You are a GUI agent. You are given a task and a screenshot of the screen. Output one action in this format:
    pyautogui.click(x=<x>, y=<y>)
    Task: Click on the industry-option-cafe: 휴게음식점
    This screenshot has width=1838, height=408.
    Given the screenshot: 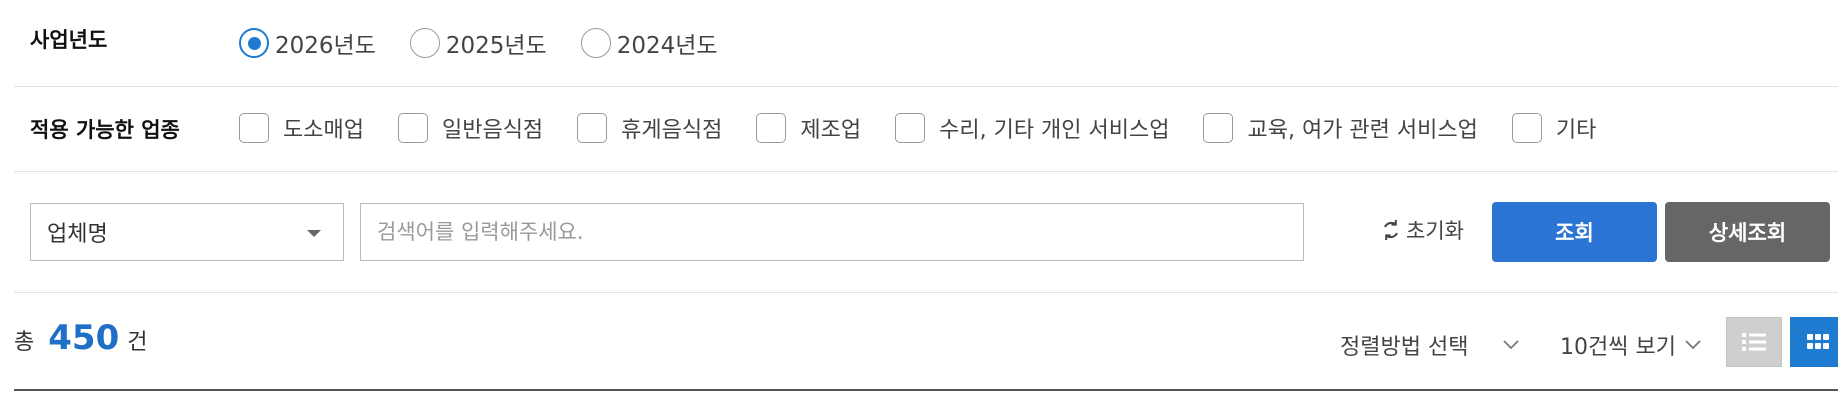 What is the action you would take?
    pyautogui.click(x=649, y=128)
    